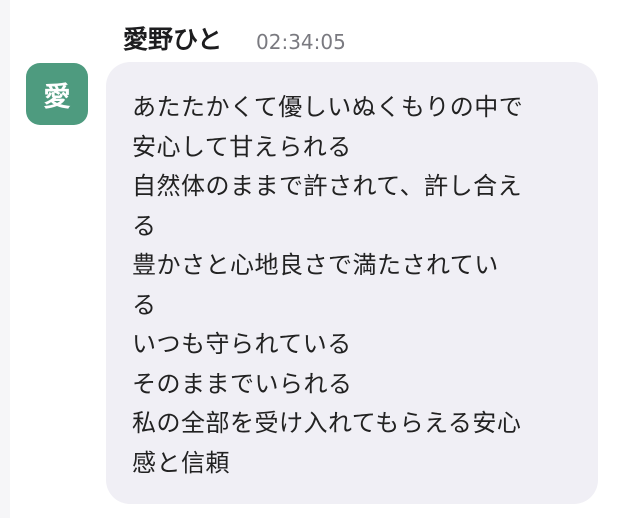 Image resolution: width=626 pixels, height=518 pixels. Describe the element at coordinates (181, 462) in the screenshot. I see `message-line: 感と信頼` at that location.